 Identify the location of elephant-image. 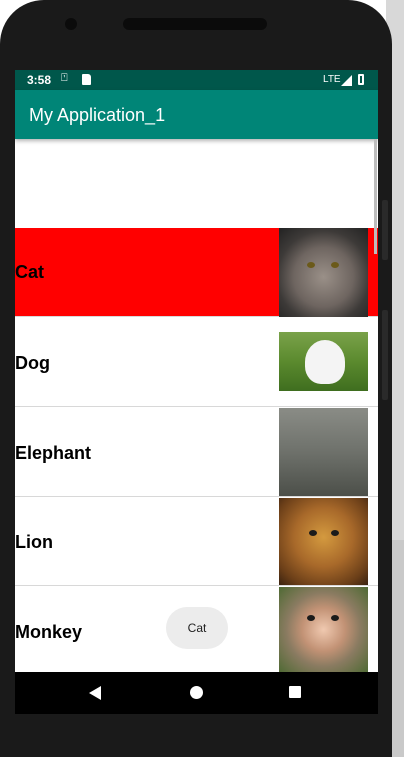
(323, 452).